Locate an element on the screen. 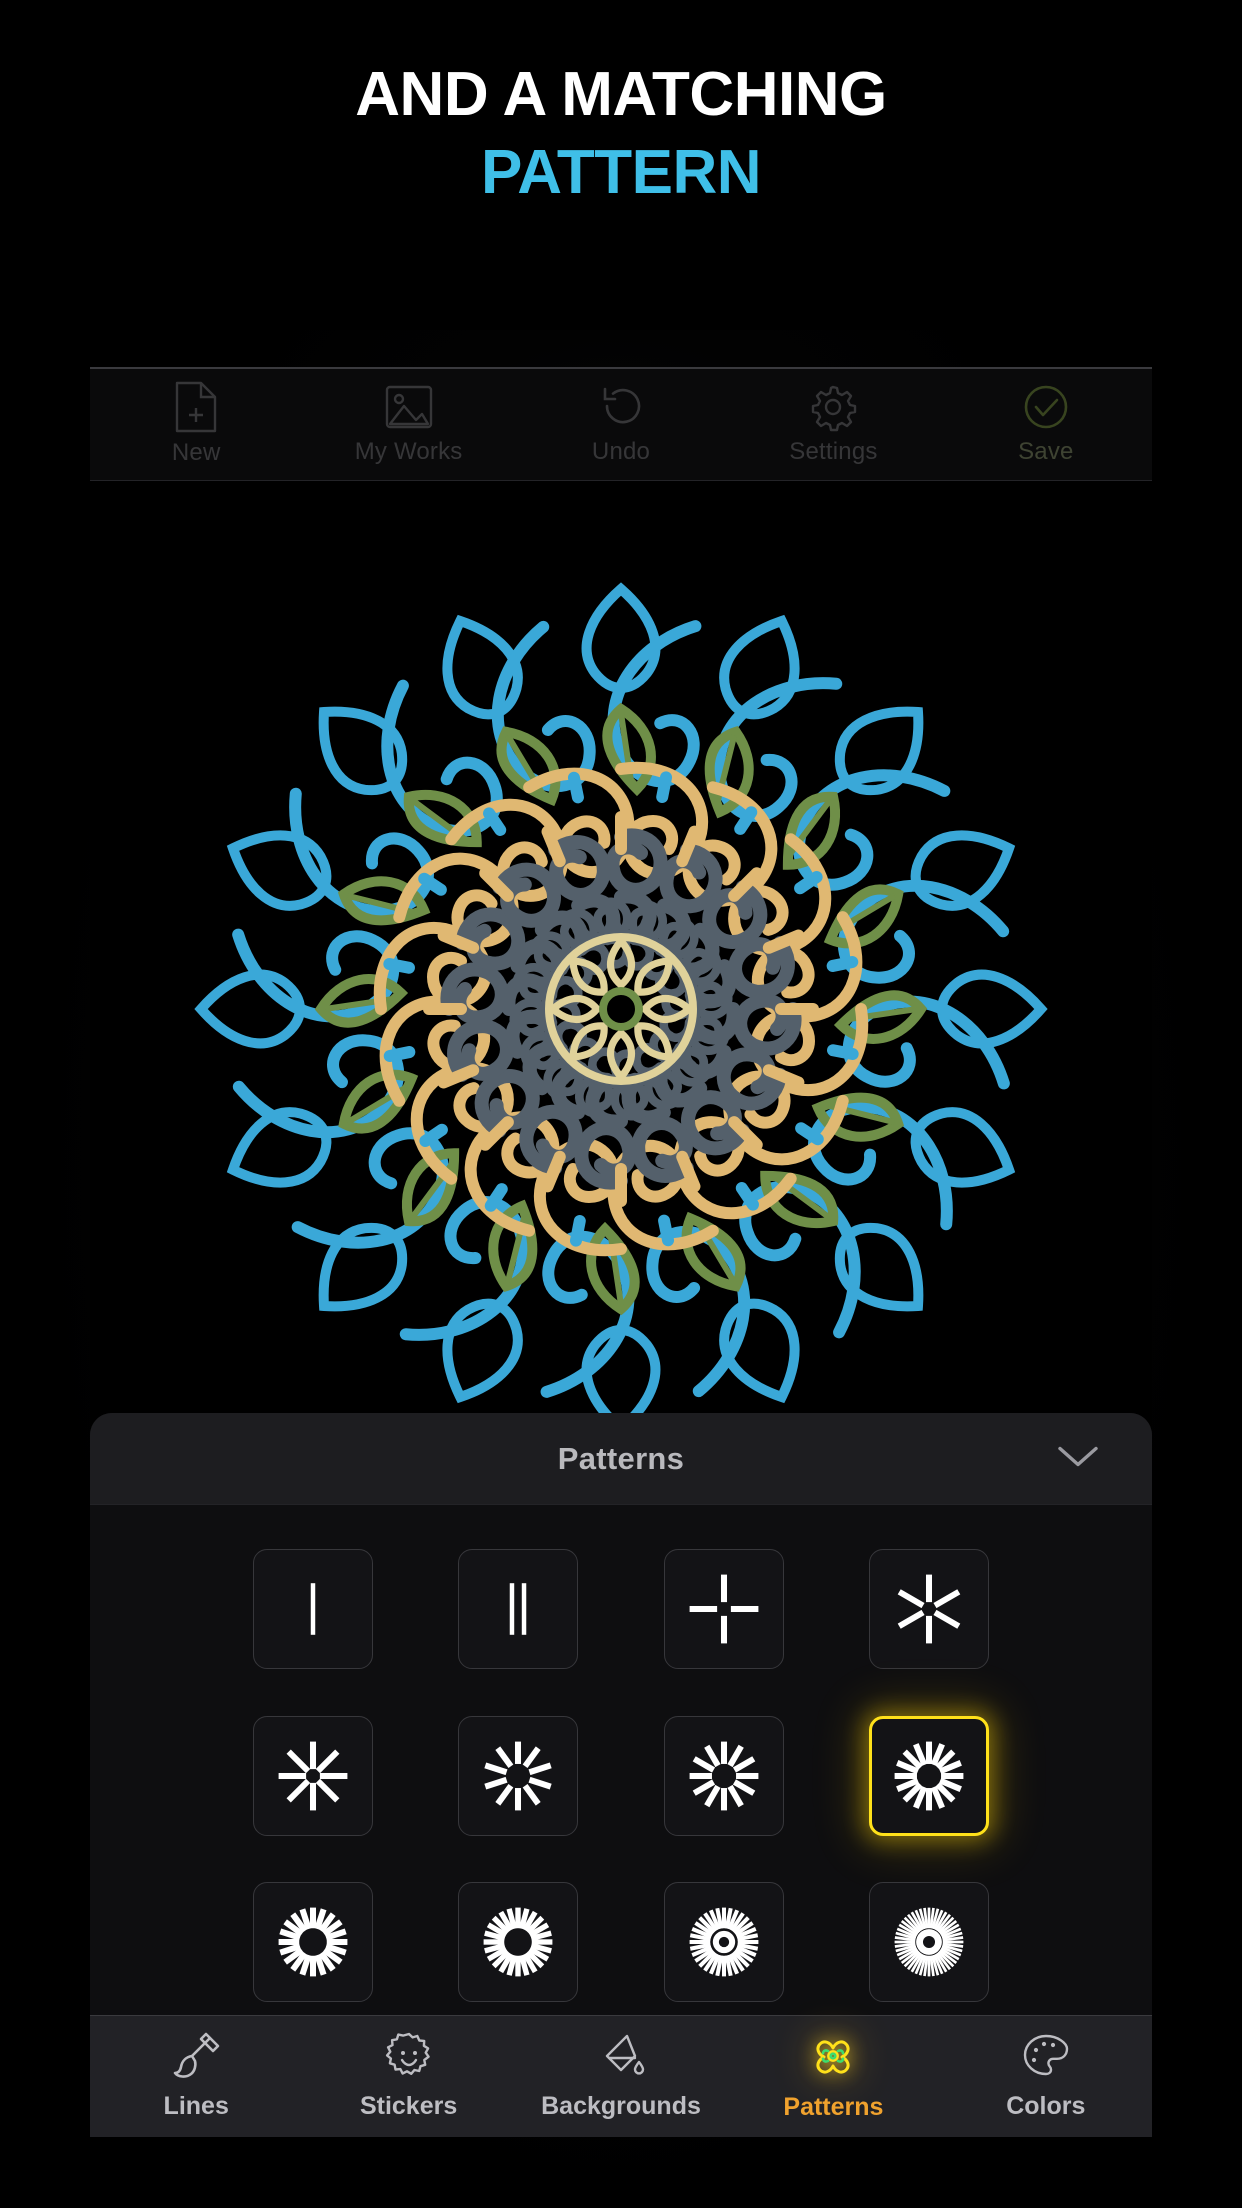 The image size is (1242, 2208). pattern-6-spokes-glyph is located at coordinates (929, 1609).